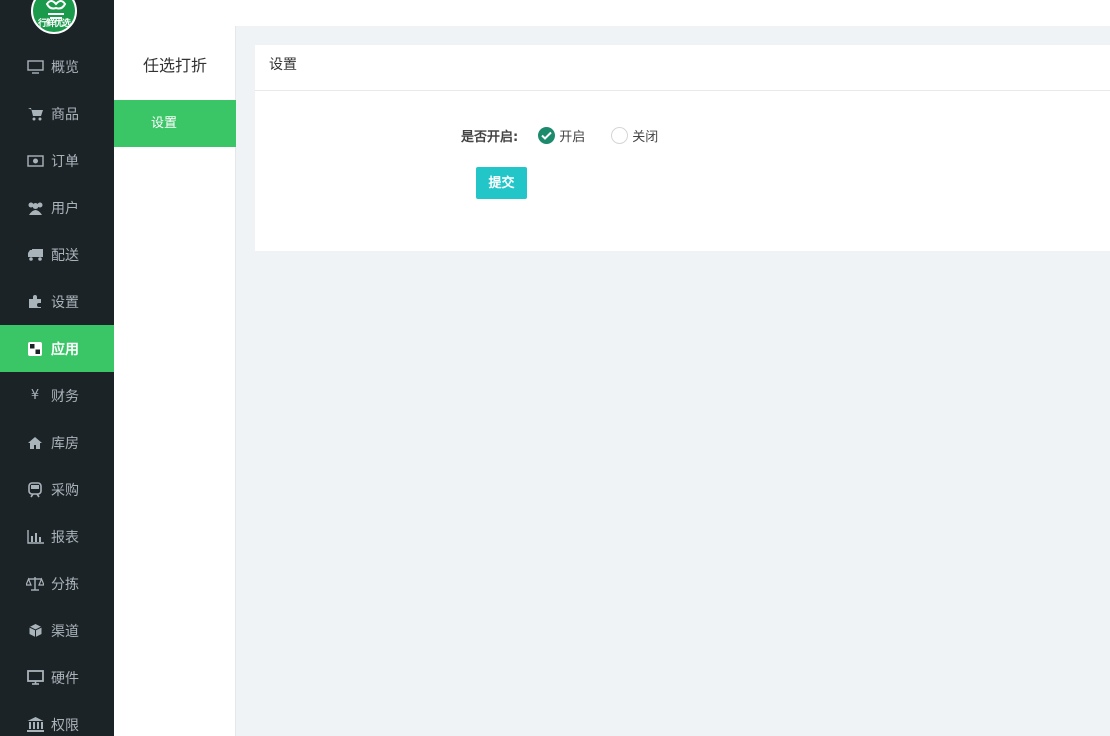  I want to click on sidebar-item-label: 硬件, so click(65, 678).